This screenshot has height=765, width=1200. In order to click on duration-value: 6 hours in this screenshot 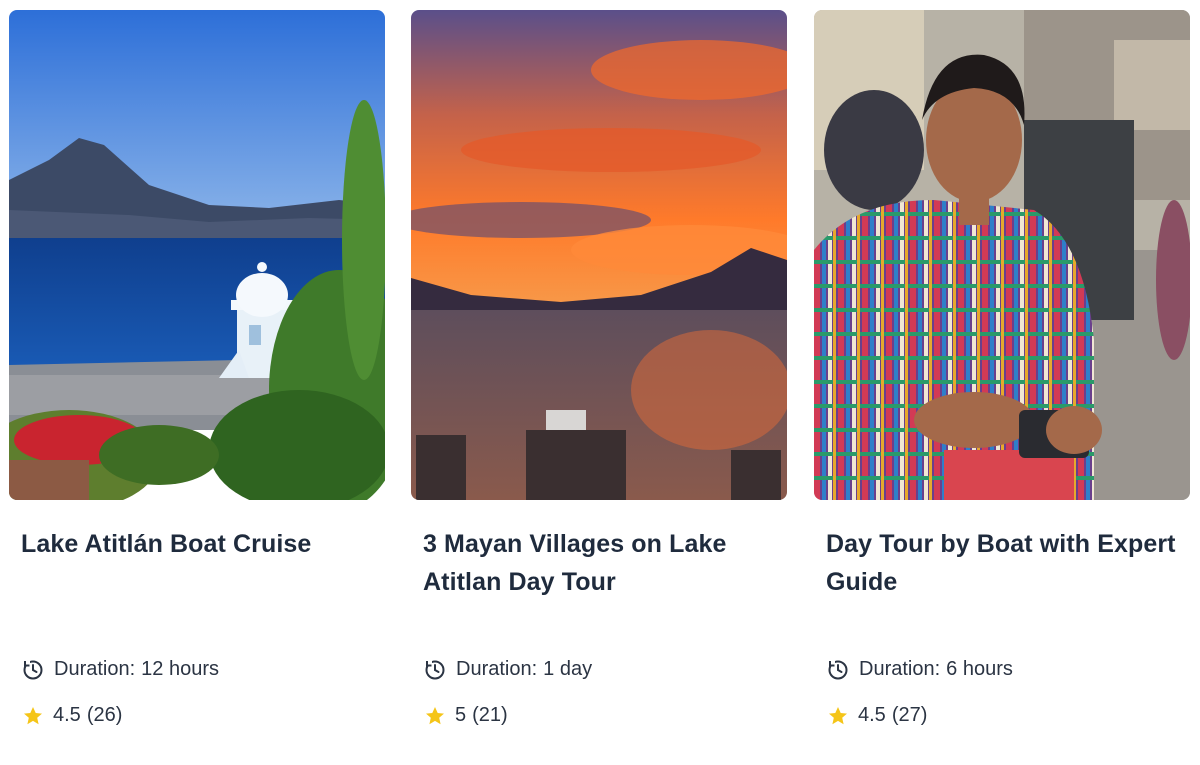, I will do `click(979, 669)`.